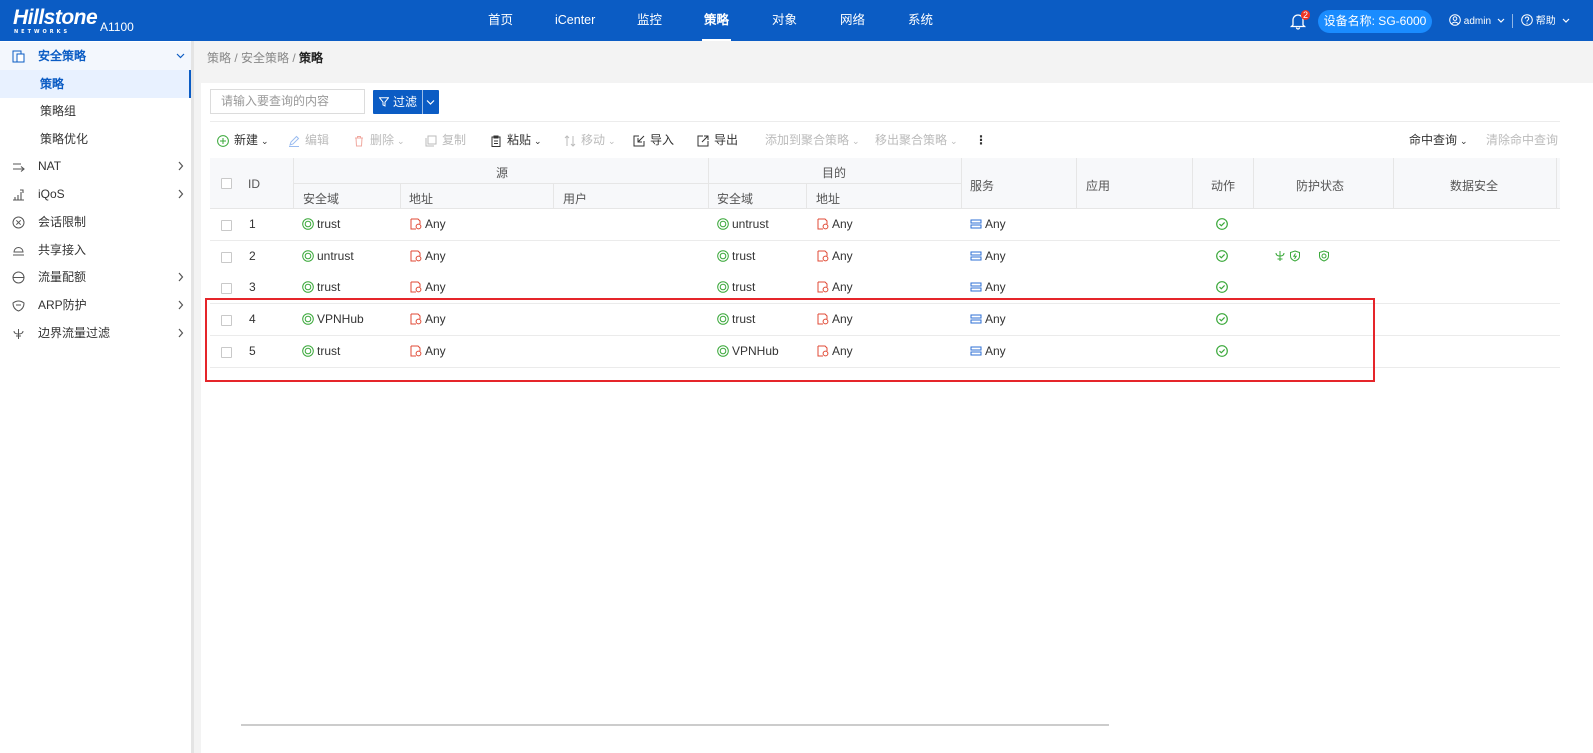 The image size is (1593, 753). What do you see at coordinates (916, 140) in the screenshot?
I see `remove-from-merge-policy-button: 移出聚合策略 ⌄` at bounding box center [916, 140].